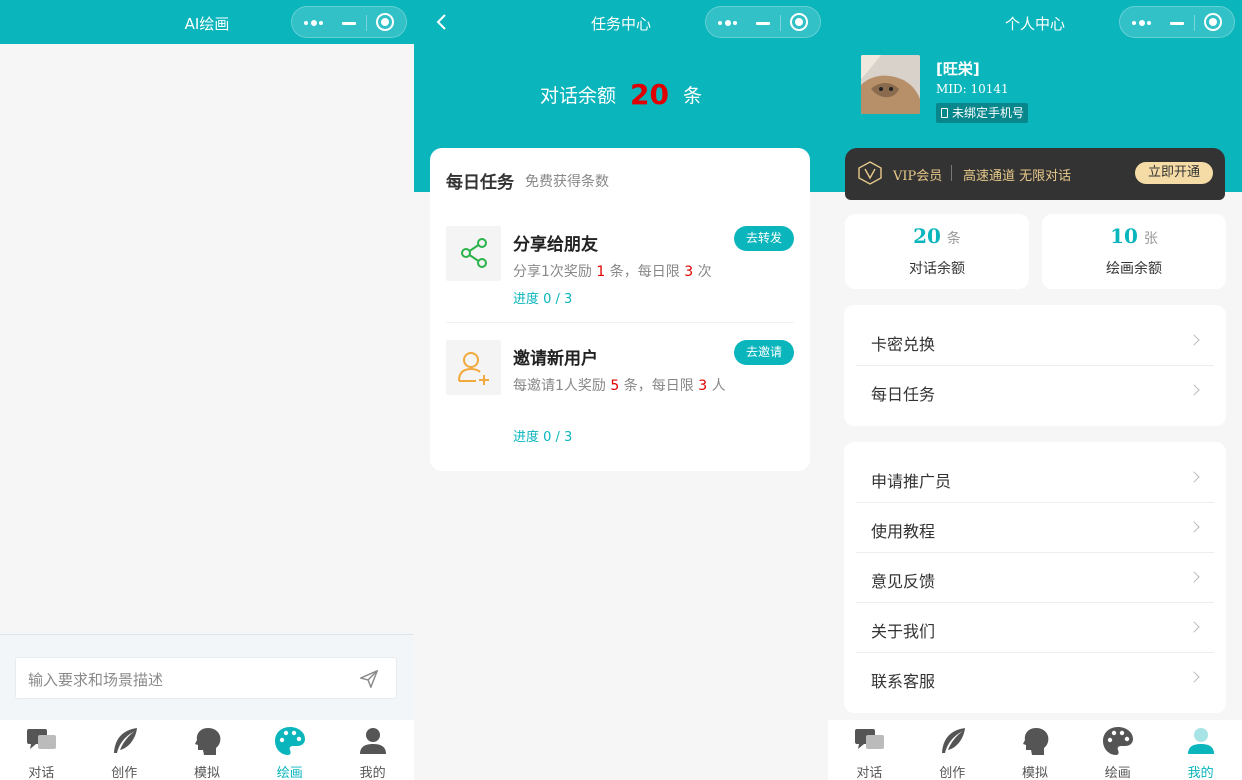  I want to click on chat-balance-card: 20 条 对话余额, so click(937, 251).